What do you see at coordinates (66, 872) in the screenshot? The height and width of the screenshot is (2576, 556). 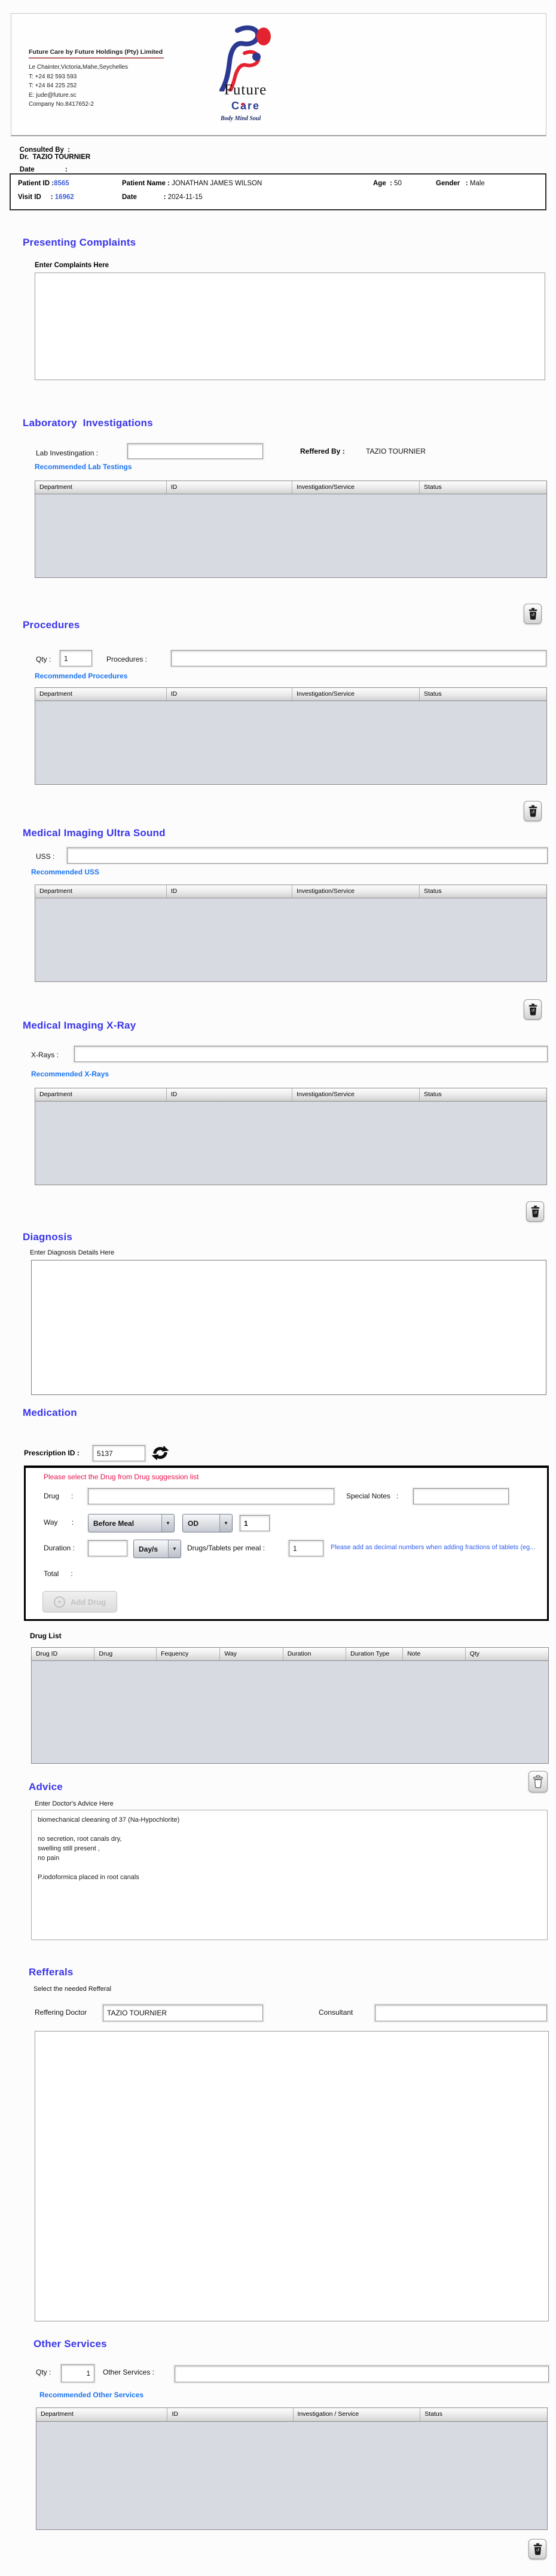 I see `recommended-uss-label: Recommended USS` at bounding box center [66, 872].